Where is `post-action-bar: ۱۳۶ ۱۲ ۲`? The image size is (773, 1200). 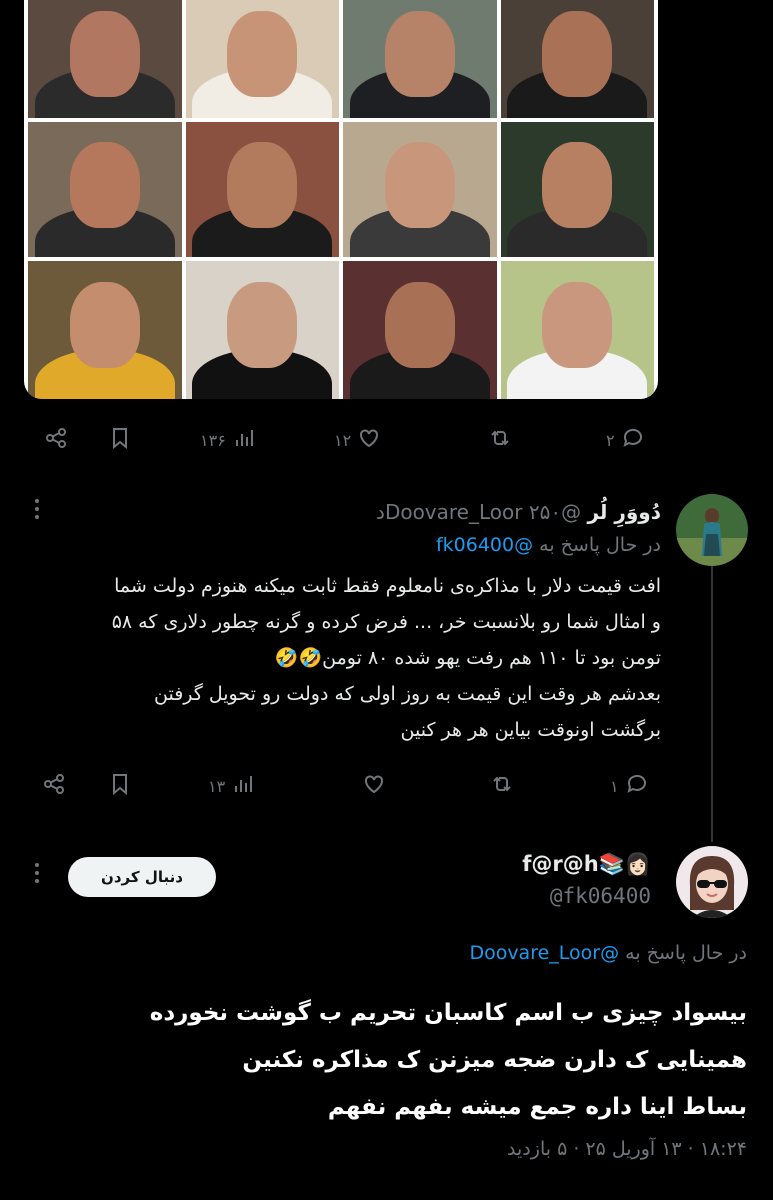
post-action-bar: ۱۳۶ ۱۲ ۲ is located at coordinates (386, 440).